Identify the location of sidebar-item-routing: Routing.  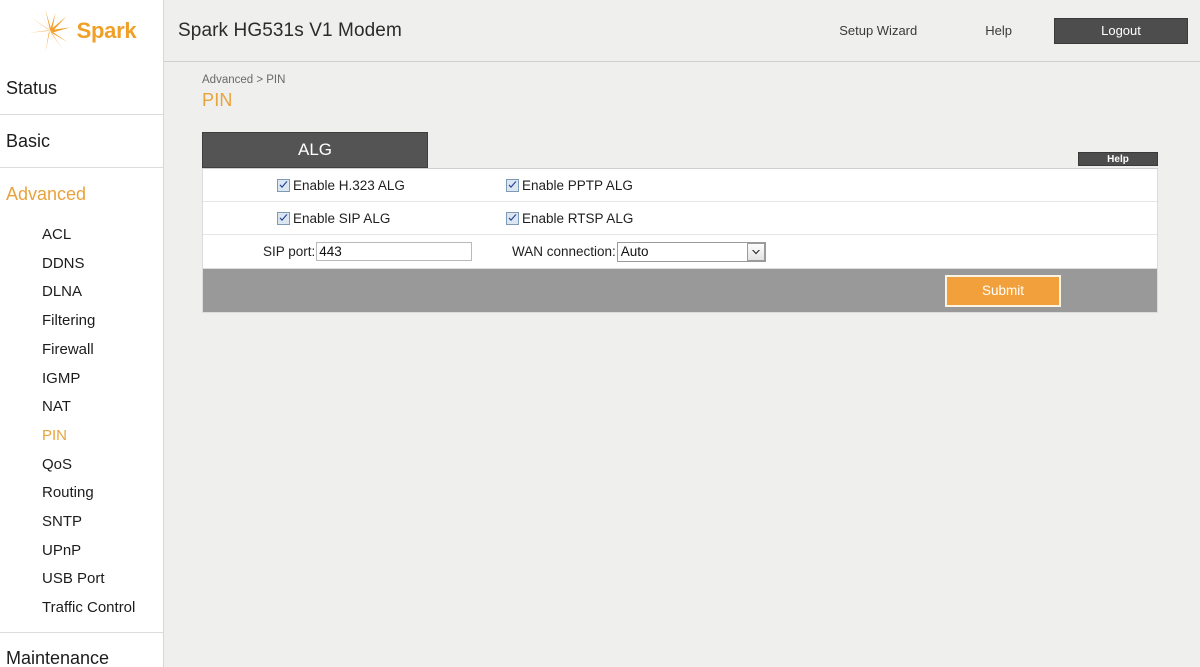
(81, 493).